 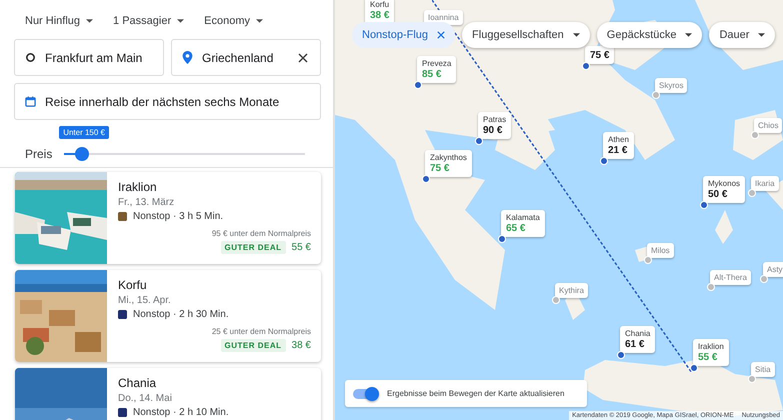 What do you see at coordinates (649, 35) in the screenshot?
I see `filter-chip: Gepäckstücke` at bounding box center [649, 35].